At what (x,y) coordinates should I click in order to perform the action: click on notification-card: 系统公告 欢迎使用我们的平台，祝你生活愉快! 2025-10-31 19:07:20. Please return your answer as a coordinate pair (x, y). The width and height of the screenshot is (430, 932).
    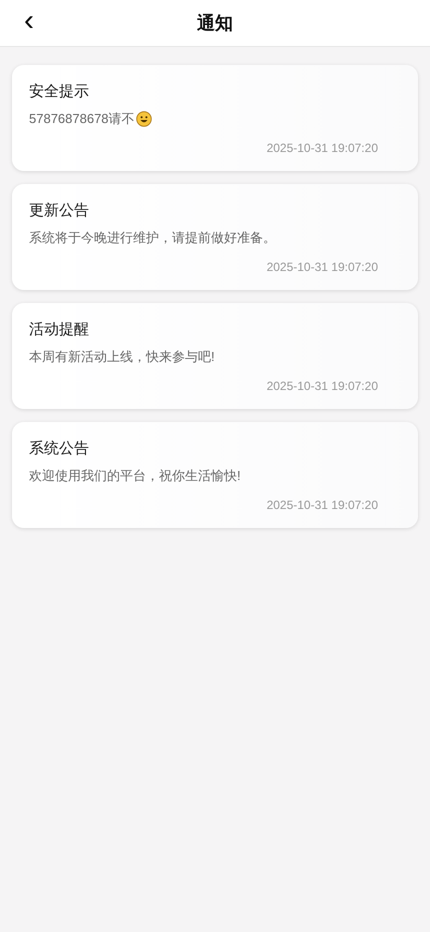
    Looking at the image, I should click on (215, 475).